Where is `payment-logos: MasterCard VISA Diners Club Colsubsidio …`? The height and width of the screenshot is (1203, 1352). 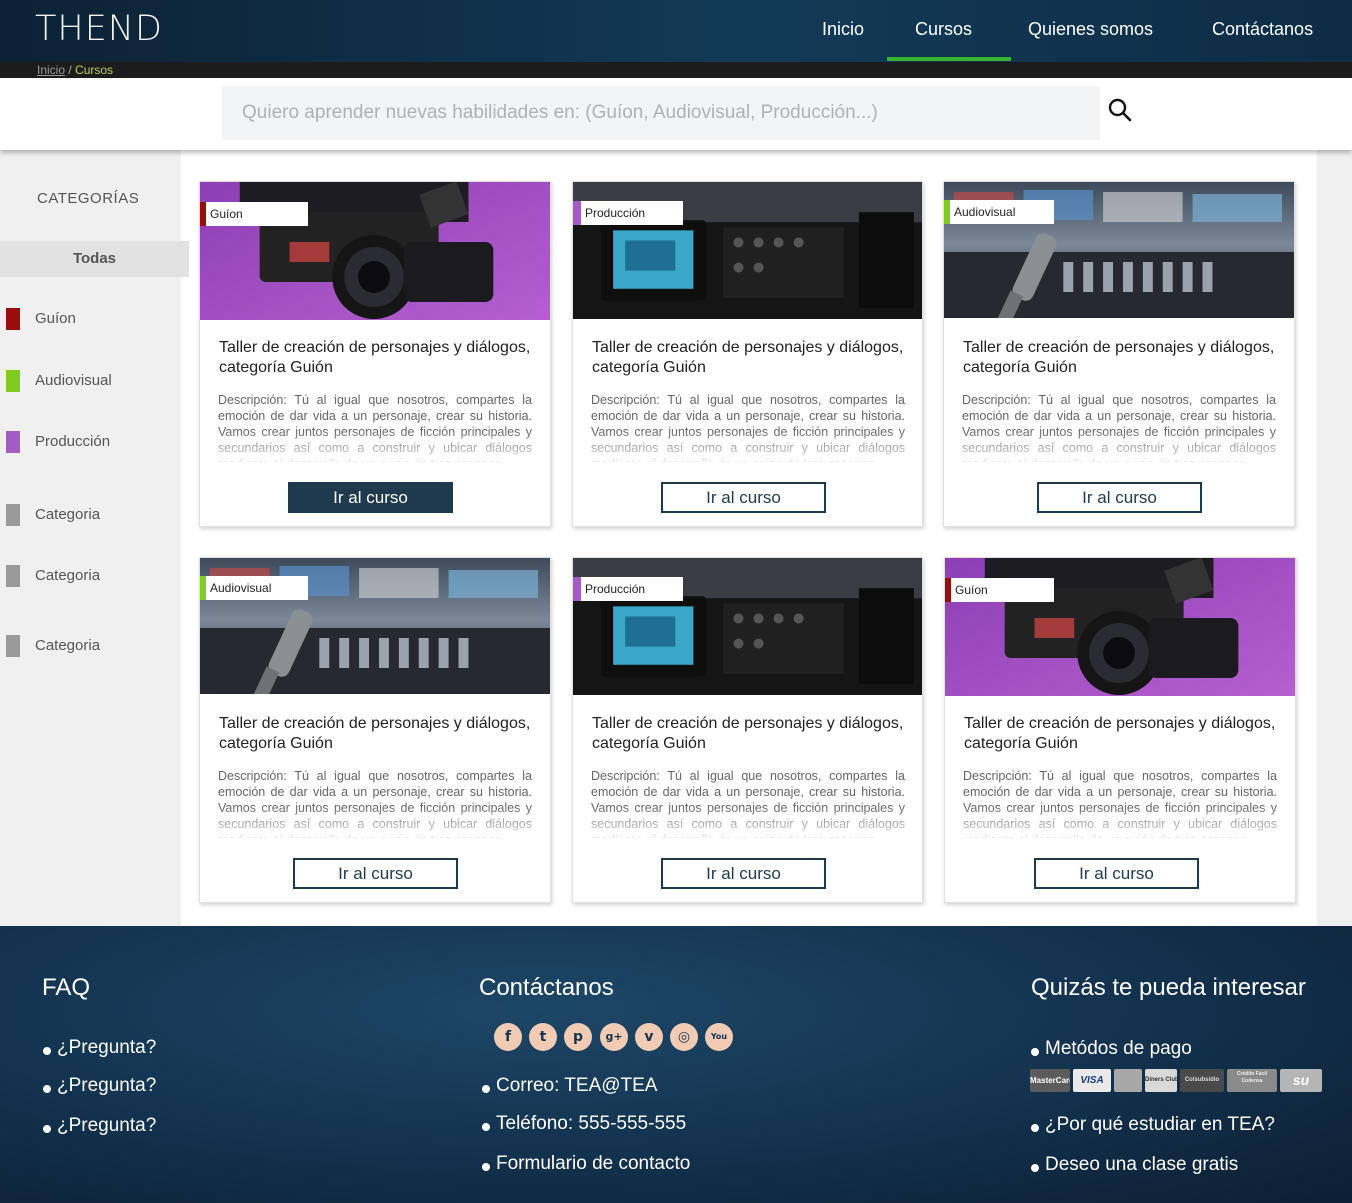 payment-logos: MasterCard VISA Diners Club Colsubsidio … is located at coordinates (1177, 1081).